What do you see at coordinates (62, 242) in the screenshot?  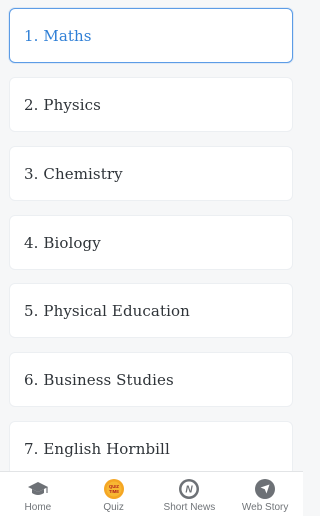 I see `subject-label: 4. Biology` at bounding box center [62, 242].